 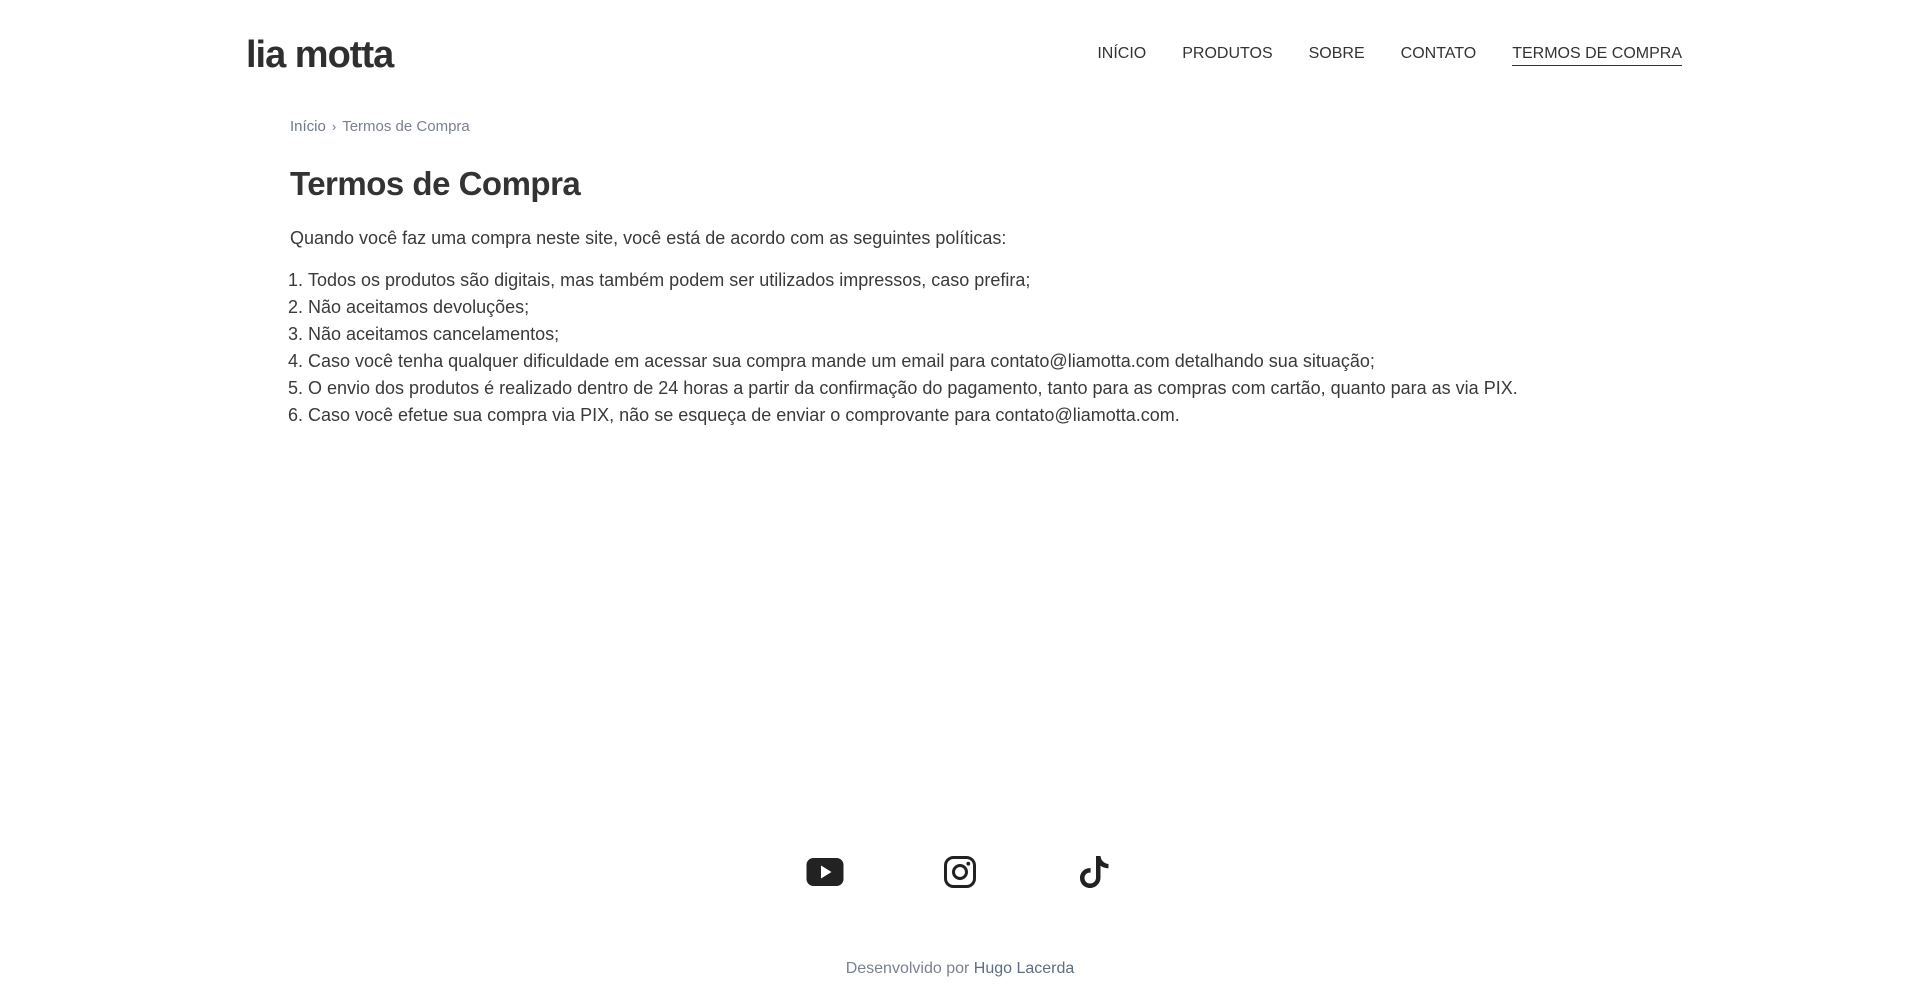 I want to click on breadcrumb: Início › Termos de Compra, so click(x=380, y=126).